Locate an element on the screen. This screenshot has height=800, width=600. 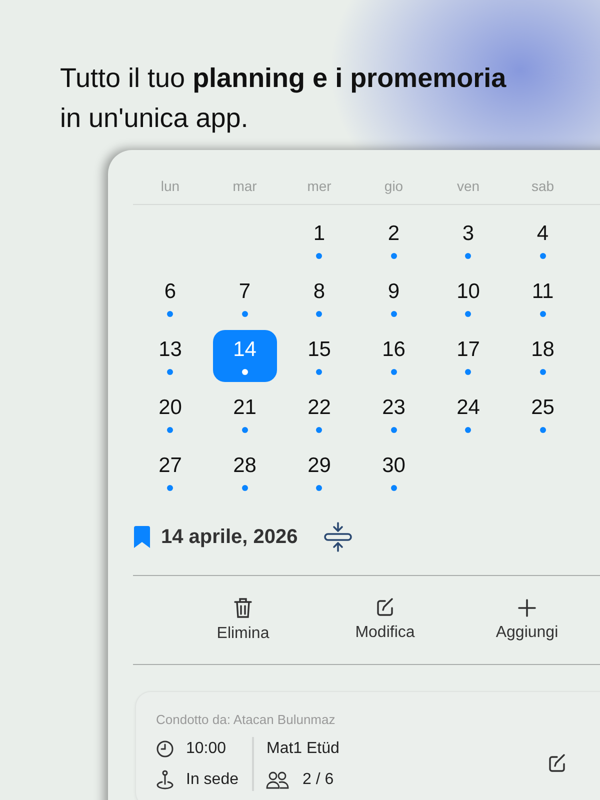
calendar-day: 9 is located at coordinates (394, 298).